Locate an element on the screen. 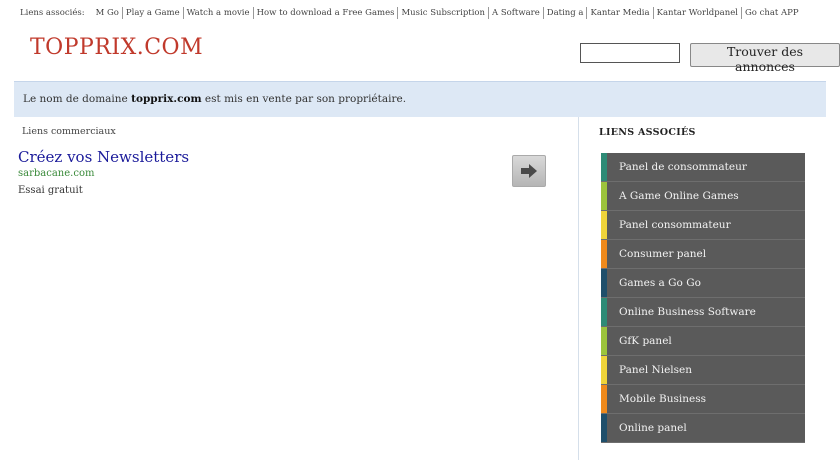 Image resolution: width=840 pixels, height=460 pixels. related-link-item: Online Business Software is located at coordinates (703, 312).